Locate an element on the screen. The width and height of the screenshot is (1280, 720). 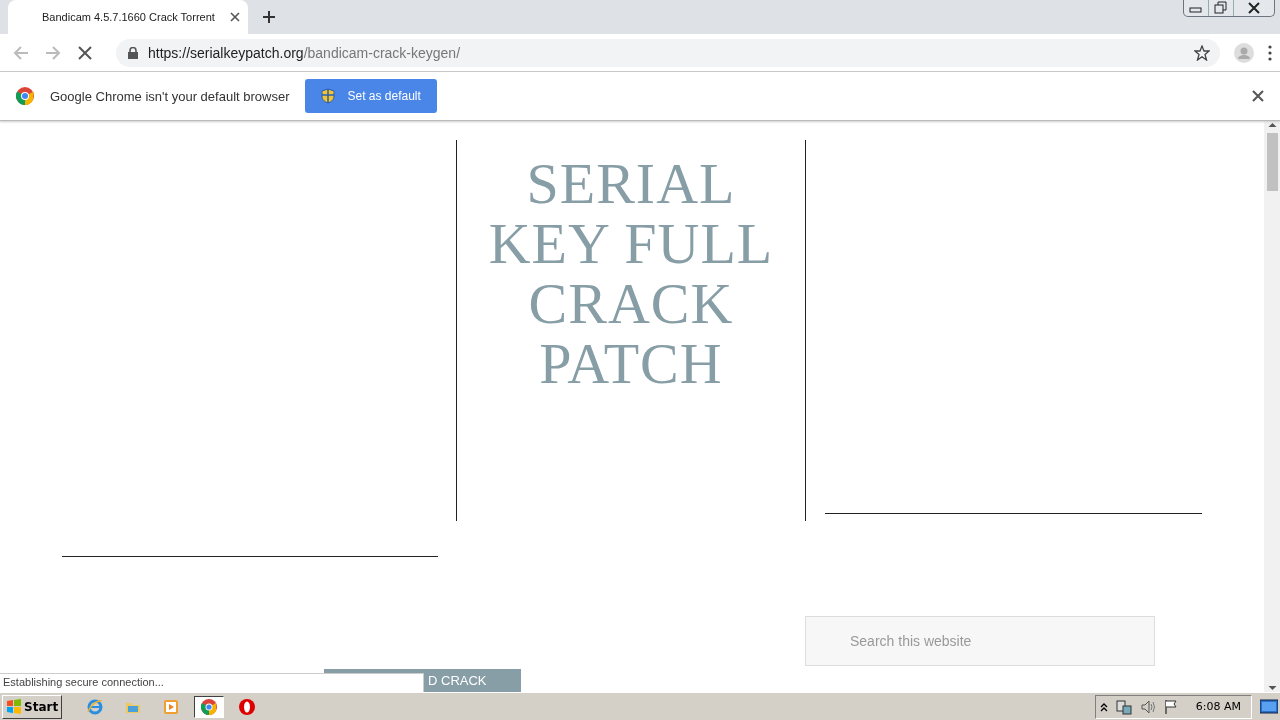
shield-icon is located at coordinates (328, 96).